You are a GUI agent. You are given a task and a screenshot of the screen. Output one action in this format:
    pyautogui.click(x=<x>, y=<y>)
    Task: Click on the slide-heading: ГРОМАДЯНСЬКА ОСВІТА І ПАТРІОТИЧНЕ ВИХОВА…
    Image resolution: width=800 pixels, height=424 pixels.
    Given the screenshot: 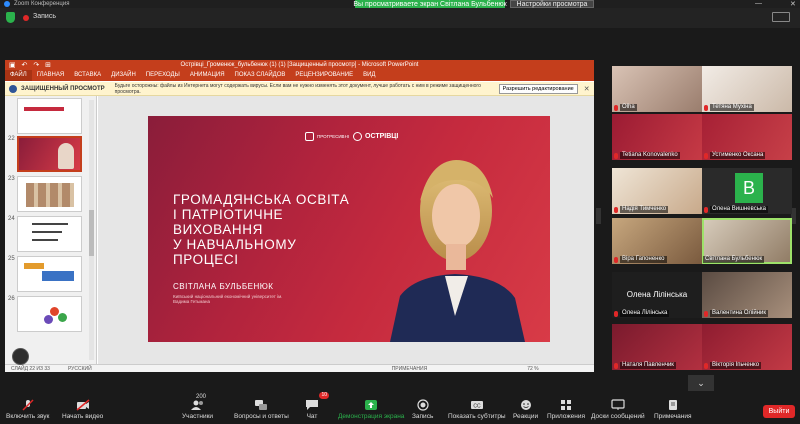 What is the action you would take?
    pyautogui.click(x=268, y=229)
    